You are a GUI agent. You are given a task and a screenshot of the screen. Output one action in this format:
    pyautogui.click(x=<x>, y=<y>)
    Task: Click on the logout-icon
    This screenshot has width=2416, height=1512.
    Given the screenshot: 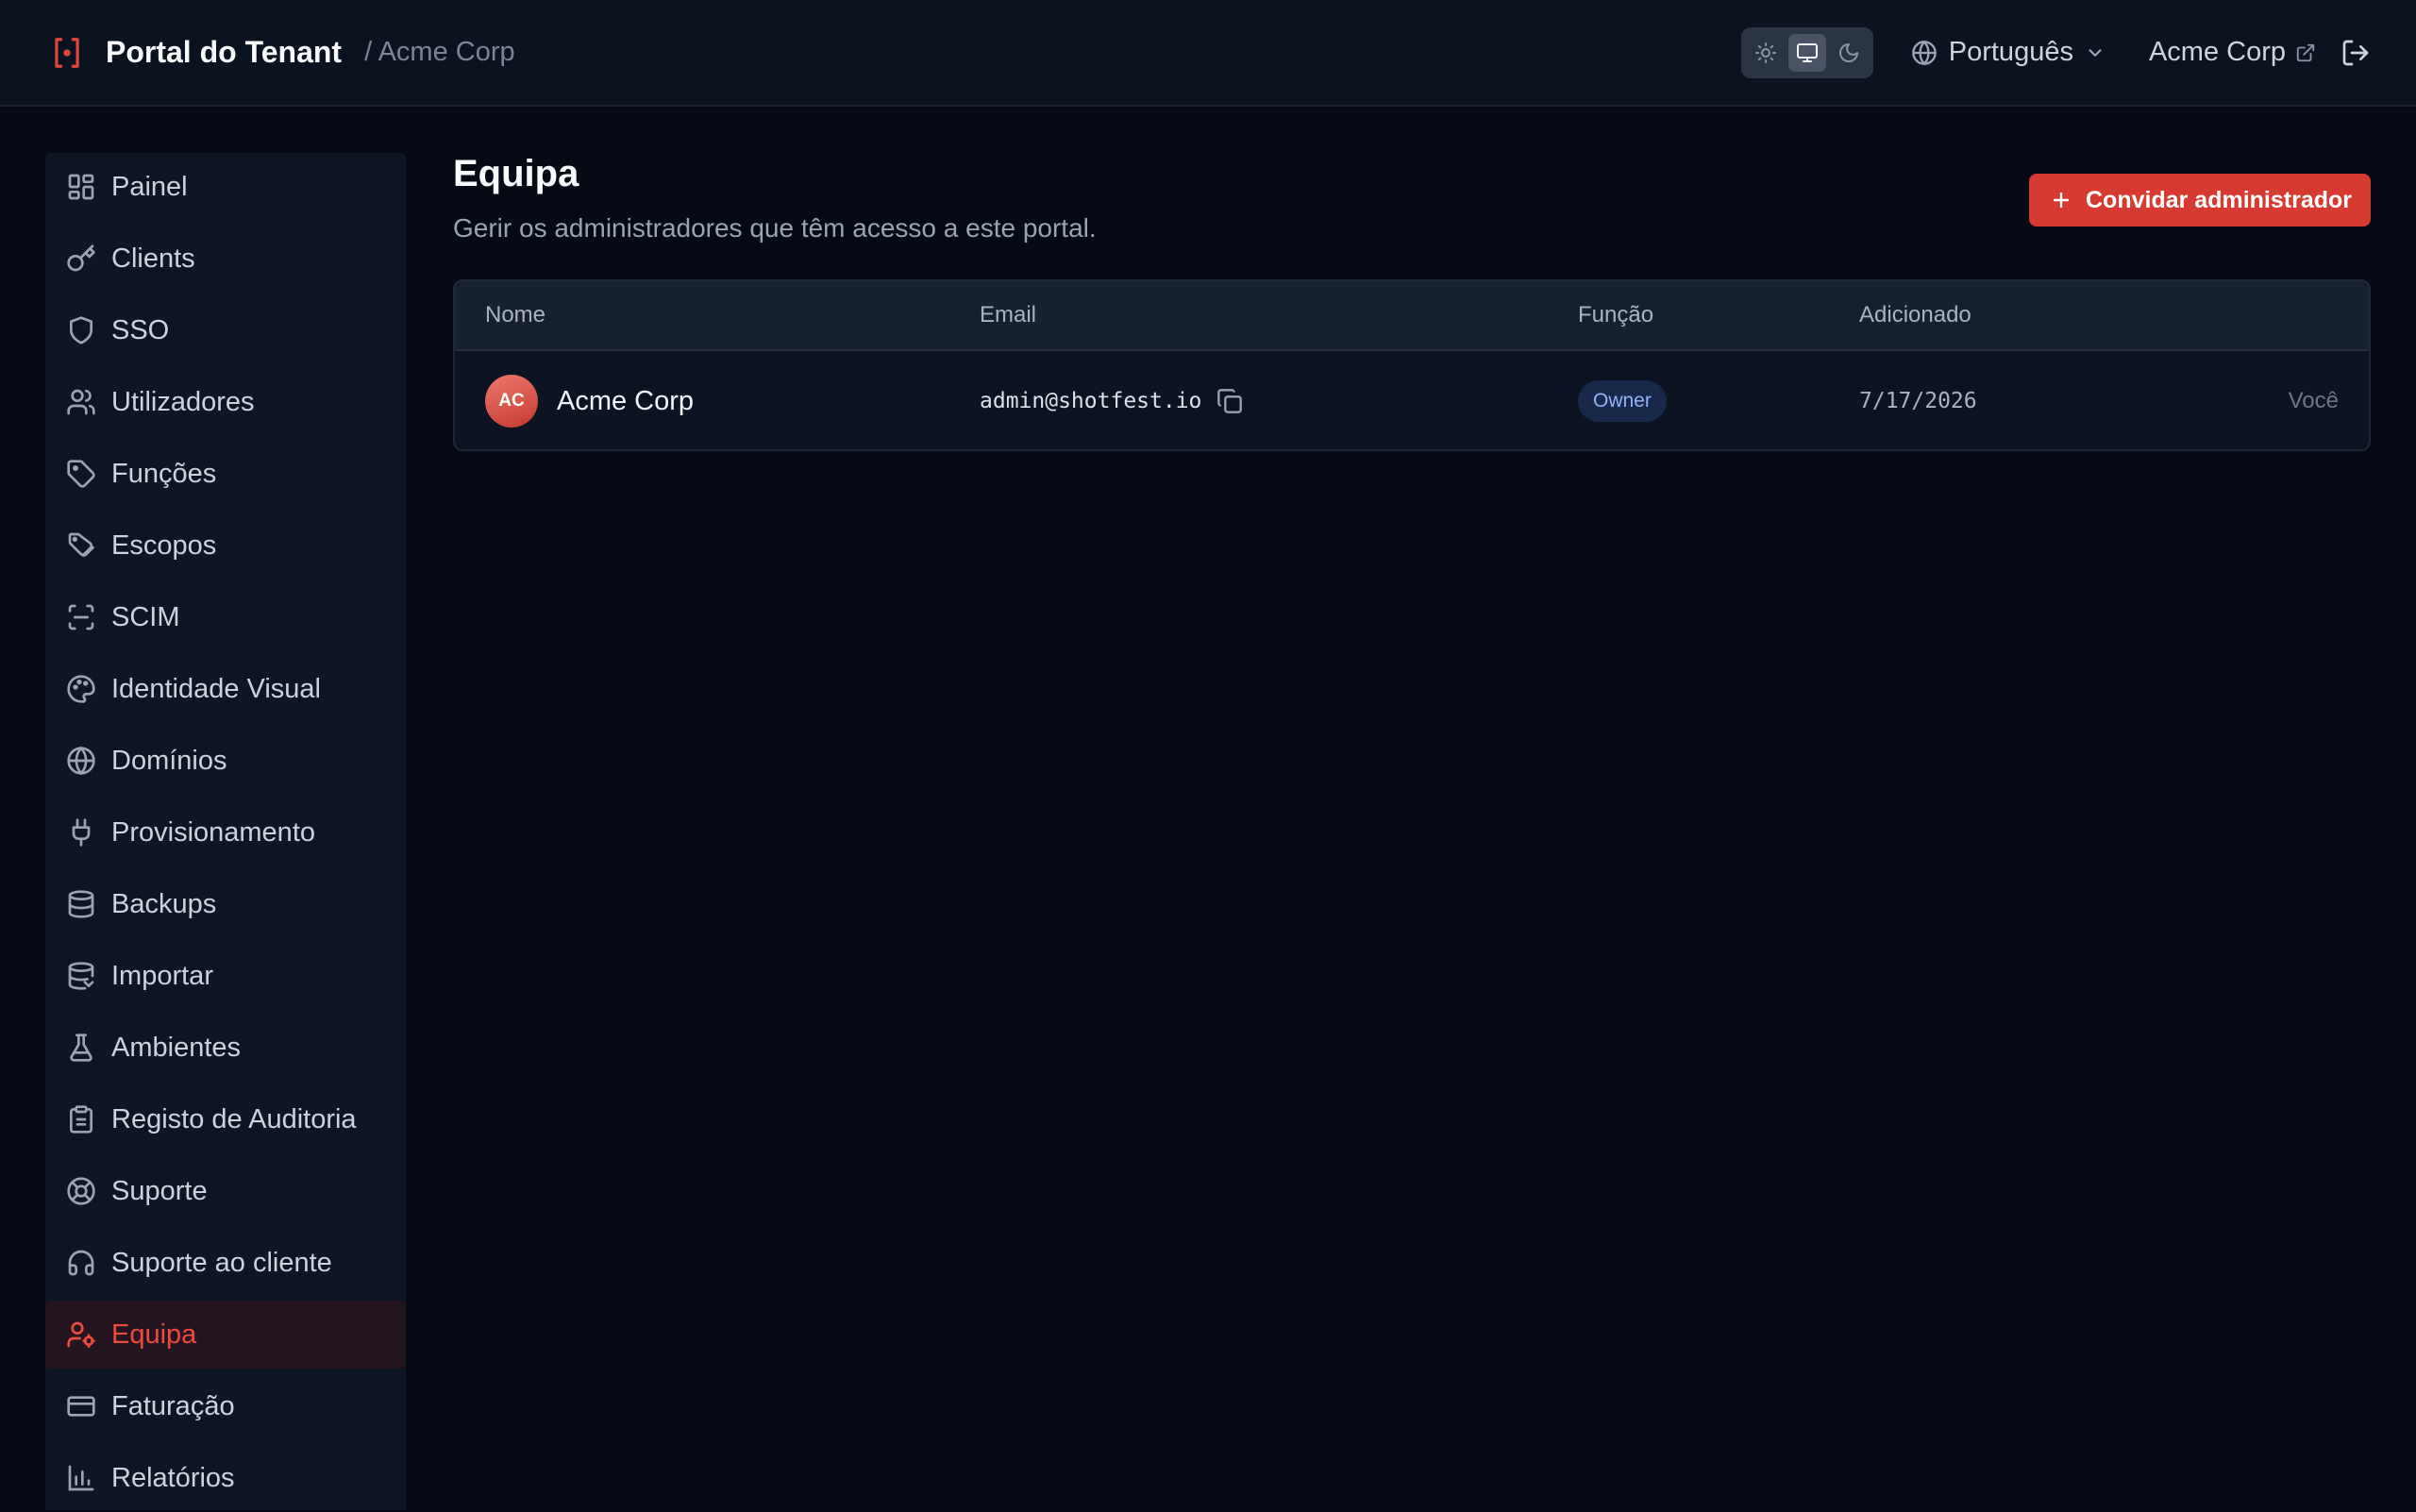 What is the action you would take?
    pyautogui.click(x=2355, y=53)
    